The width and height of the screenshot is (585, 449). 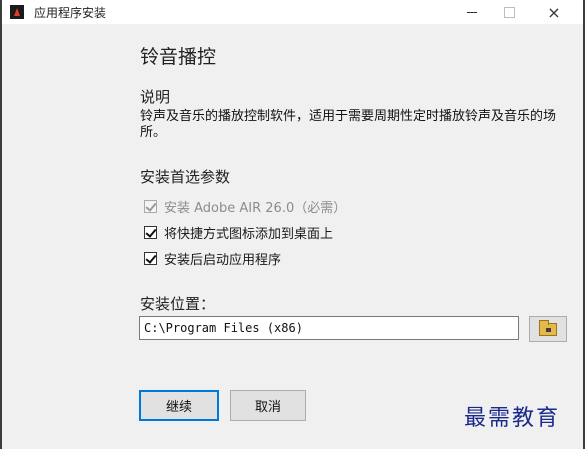 What do you see at coordinates (512, 418) in the screenshot?
I see `watermark: 最需教育` at bounding box center [512, 418].